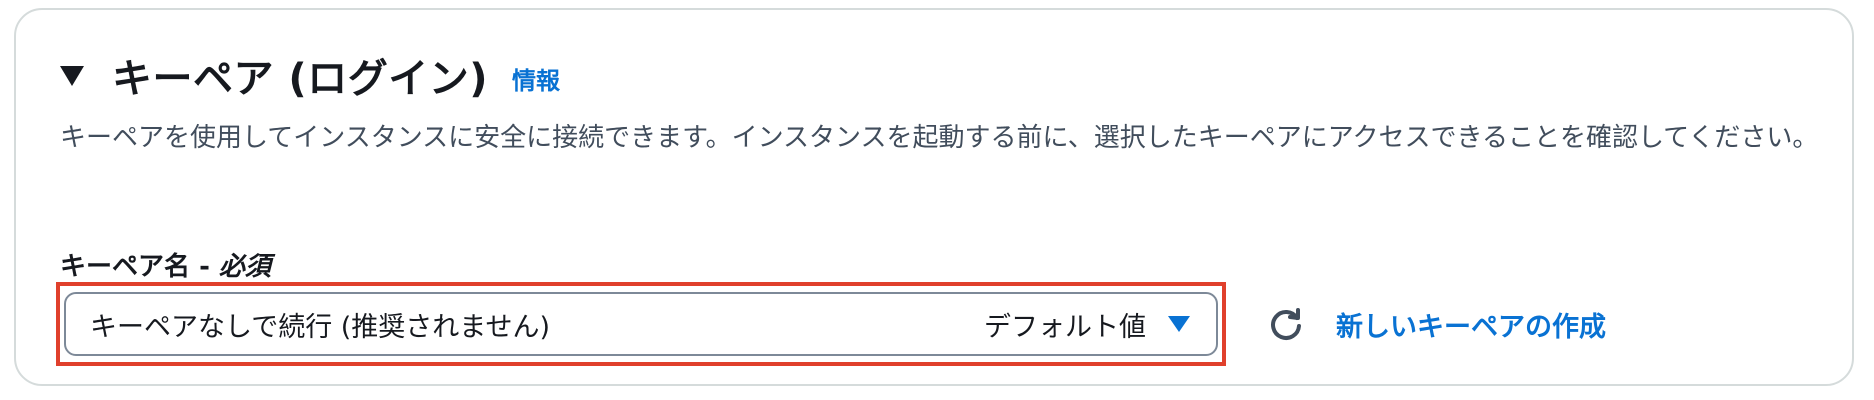 This screenshot has width=1874, height=400. Describe the element at coordinates (244, 267) in the screenshot. I see `required-indicator: 必須` at that location.